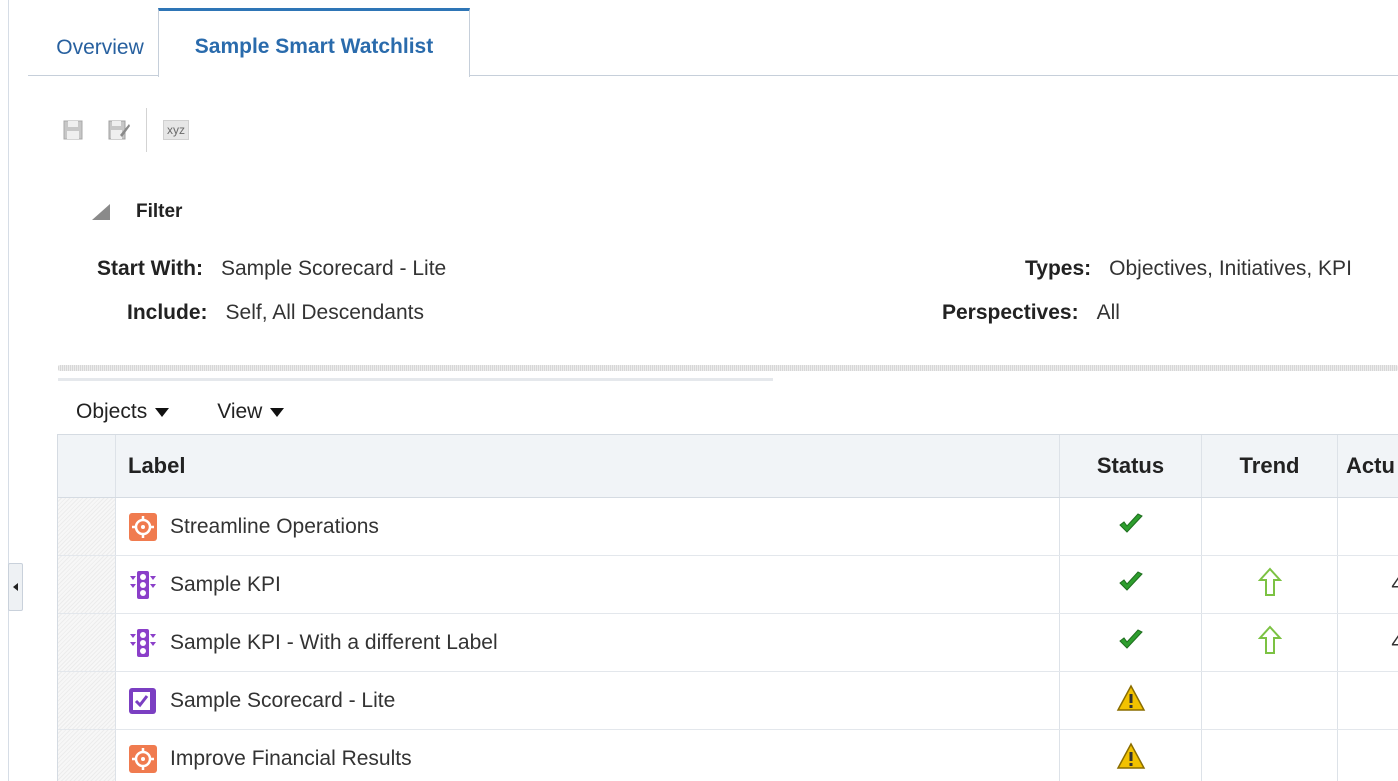 Image resolution: width=1398 pixels, height=781 pixels. I want to click on table-row: Sample KPI 4, so click(728, 585).